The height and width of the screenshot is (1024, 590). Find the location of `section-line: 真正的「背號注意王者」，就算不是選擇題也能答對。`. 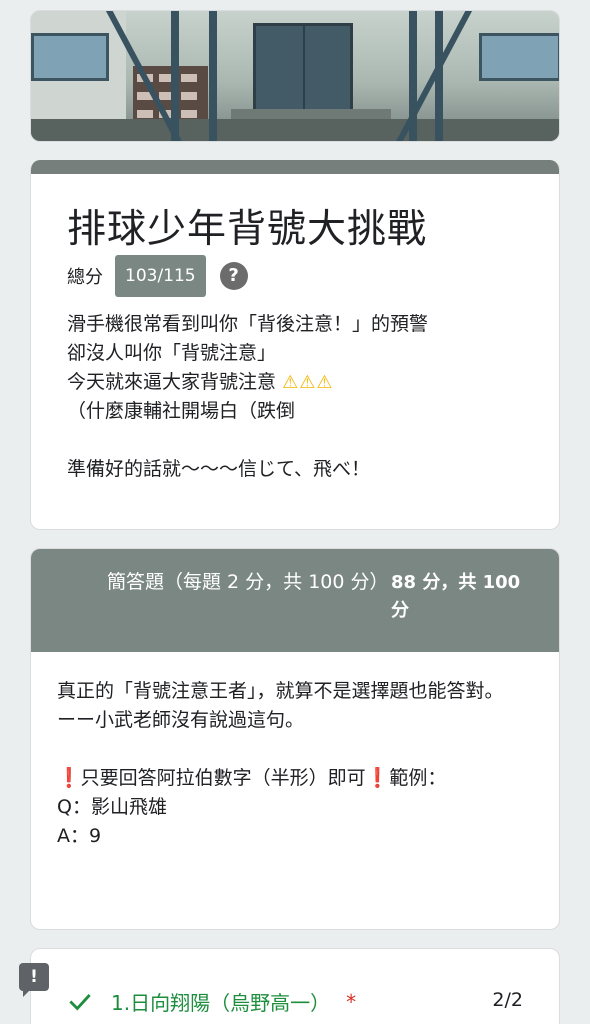

section-line: 真正的「背號注意王者」，就算不是選擇題也能答對。 is located at coordinates (280, 691).